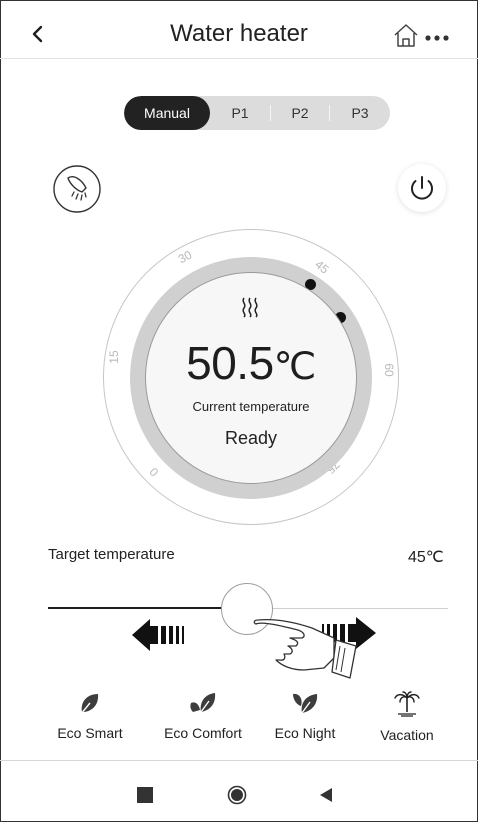  Describe the element at coordinates (167, 113) in the screenshot. I see `tab-manual: Manual` at that location.